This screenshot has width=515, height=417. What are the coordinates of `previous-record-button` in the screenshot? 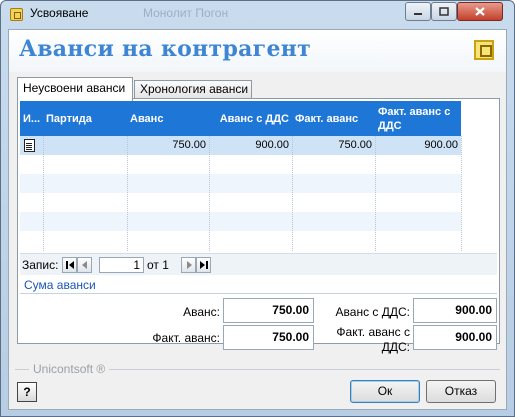 It's located at (84, 265).